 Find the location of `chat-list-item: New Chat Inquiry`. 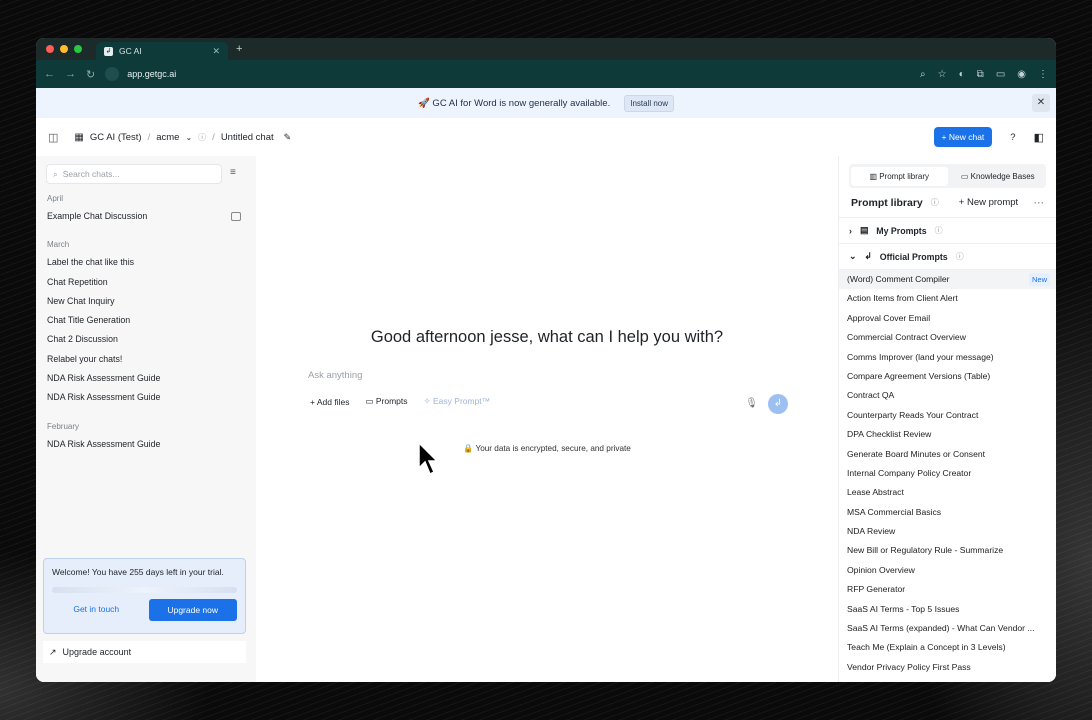

chat-list-item: New Chat Inquiry is located at coordinates (146, 301).